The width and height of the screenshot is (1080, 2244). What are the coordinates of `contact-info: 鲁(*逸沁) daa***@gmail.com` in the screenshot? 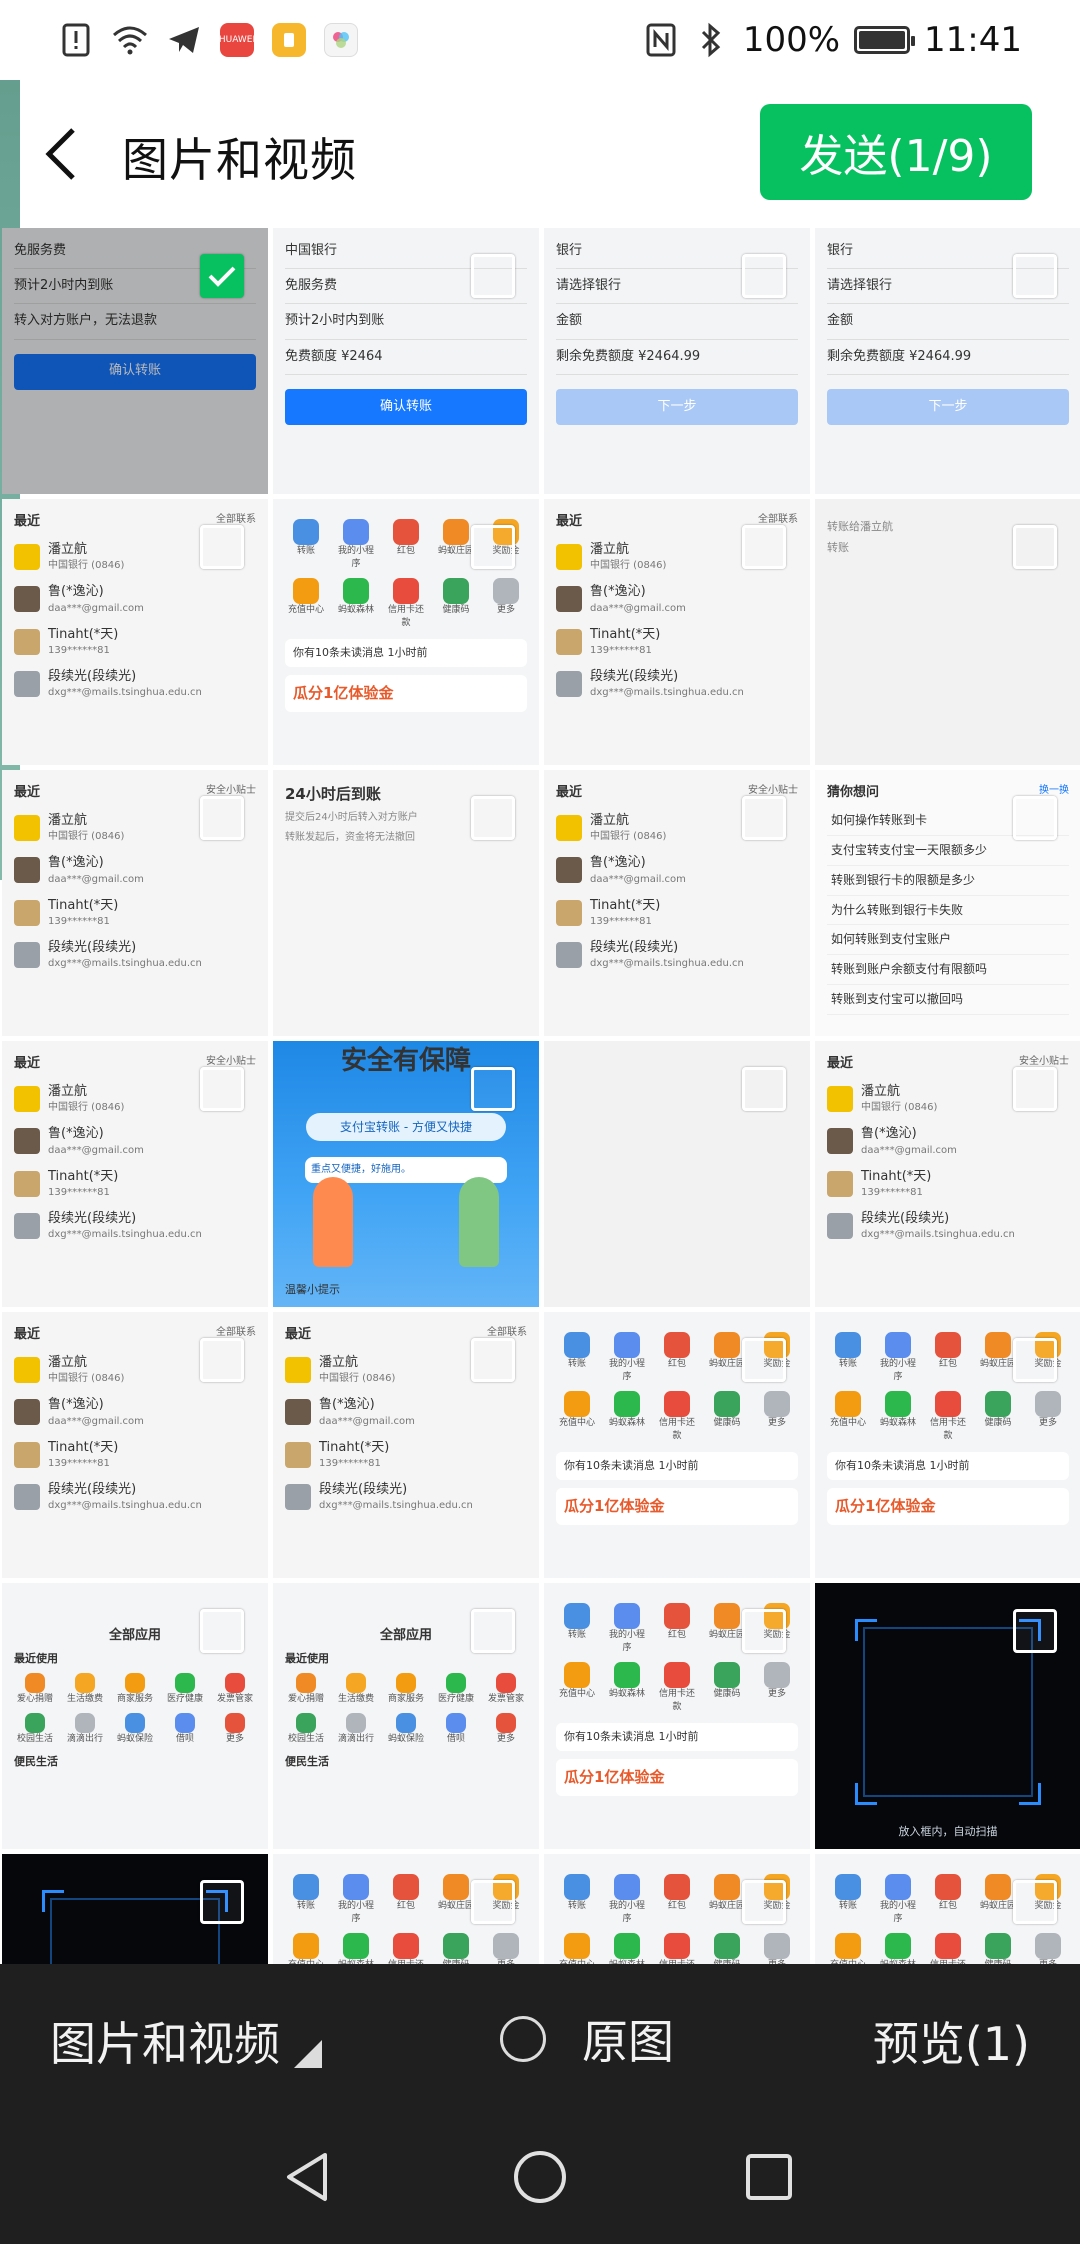 It's located at (96, 870).